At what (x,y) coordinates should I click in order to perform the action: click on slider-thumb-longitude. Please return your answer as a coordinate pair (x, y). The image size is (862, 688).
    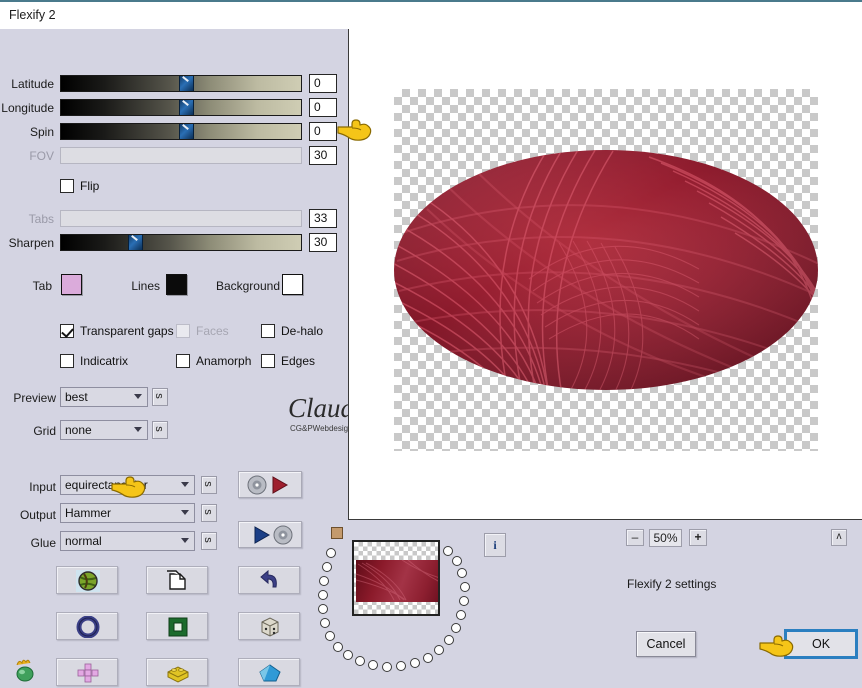
    Looking at the image, I should click on (186, 107).